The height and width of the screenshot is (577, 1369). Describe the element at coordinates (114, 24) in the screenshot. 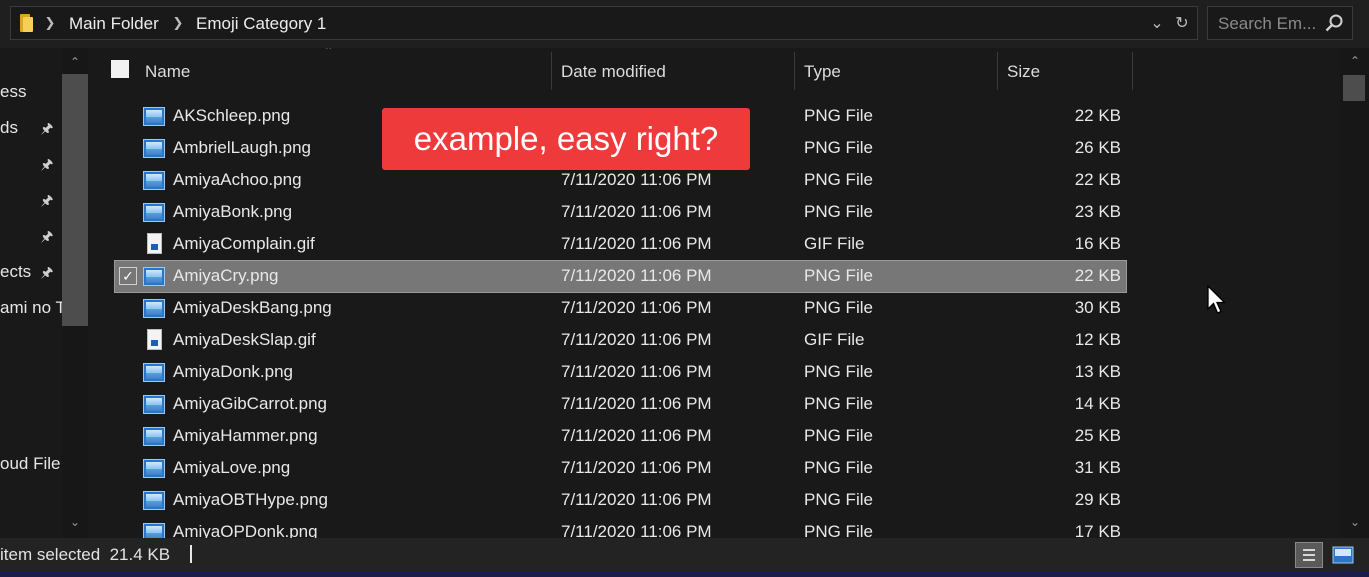

I see `breadcrumb-main-folder: Main Folder` at that location.